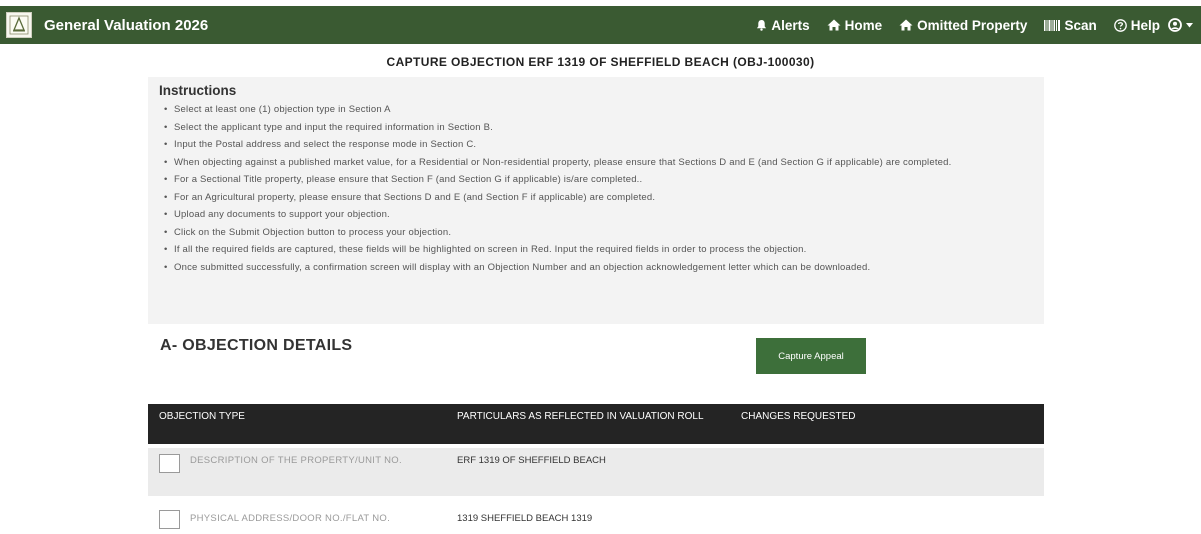 This screenshot has height=534, width=1201. Describe the element at coordinates (762, 25) in the screenshot. I see `bell-icon` at that location.